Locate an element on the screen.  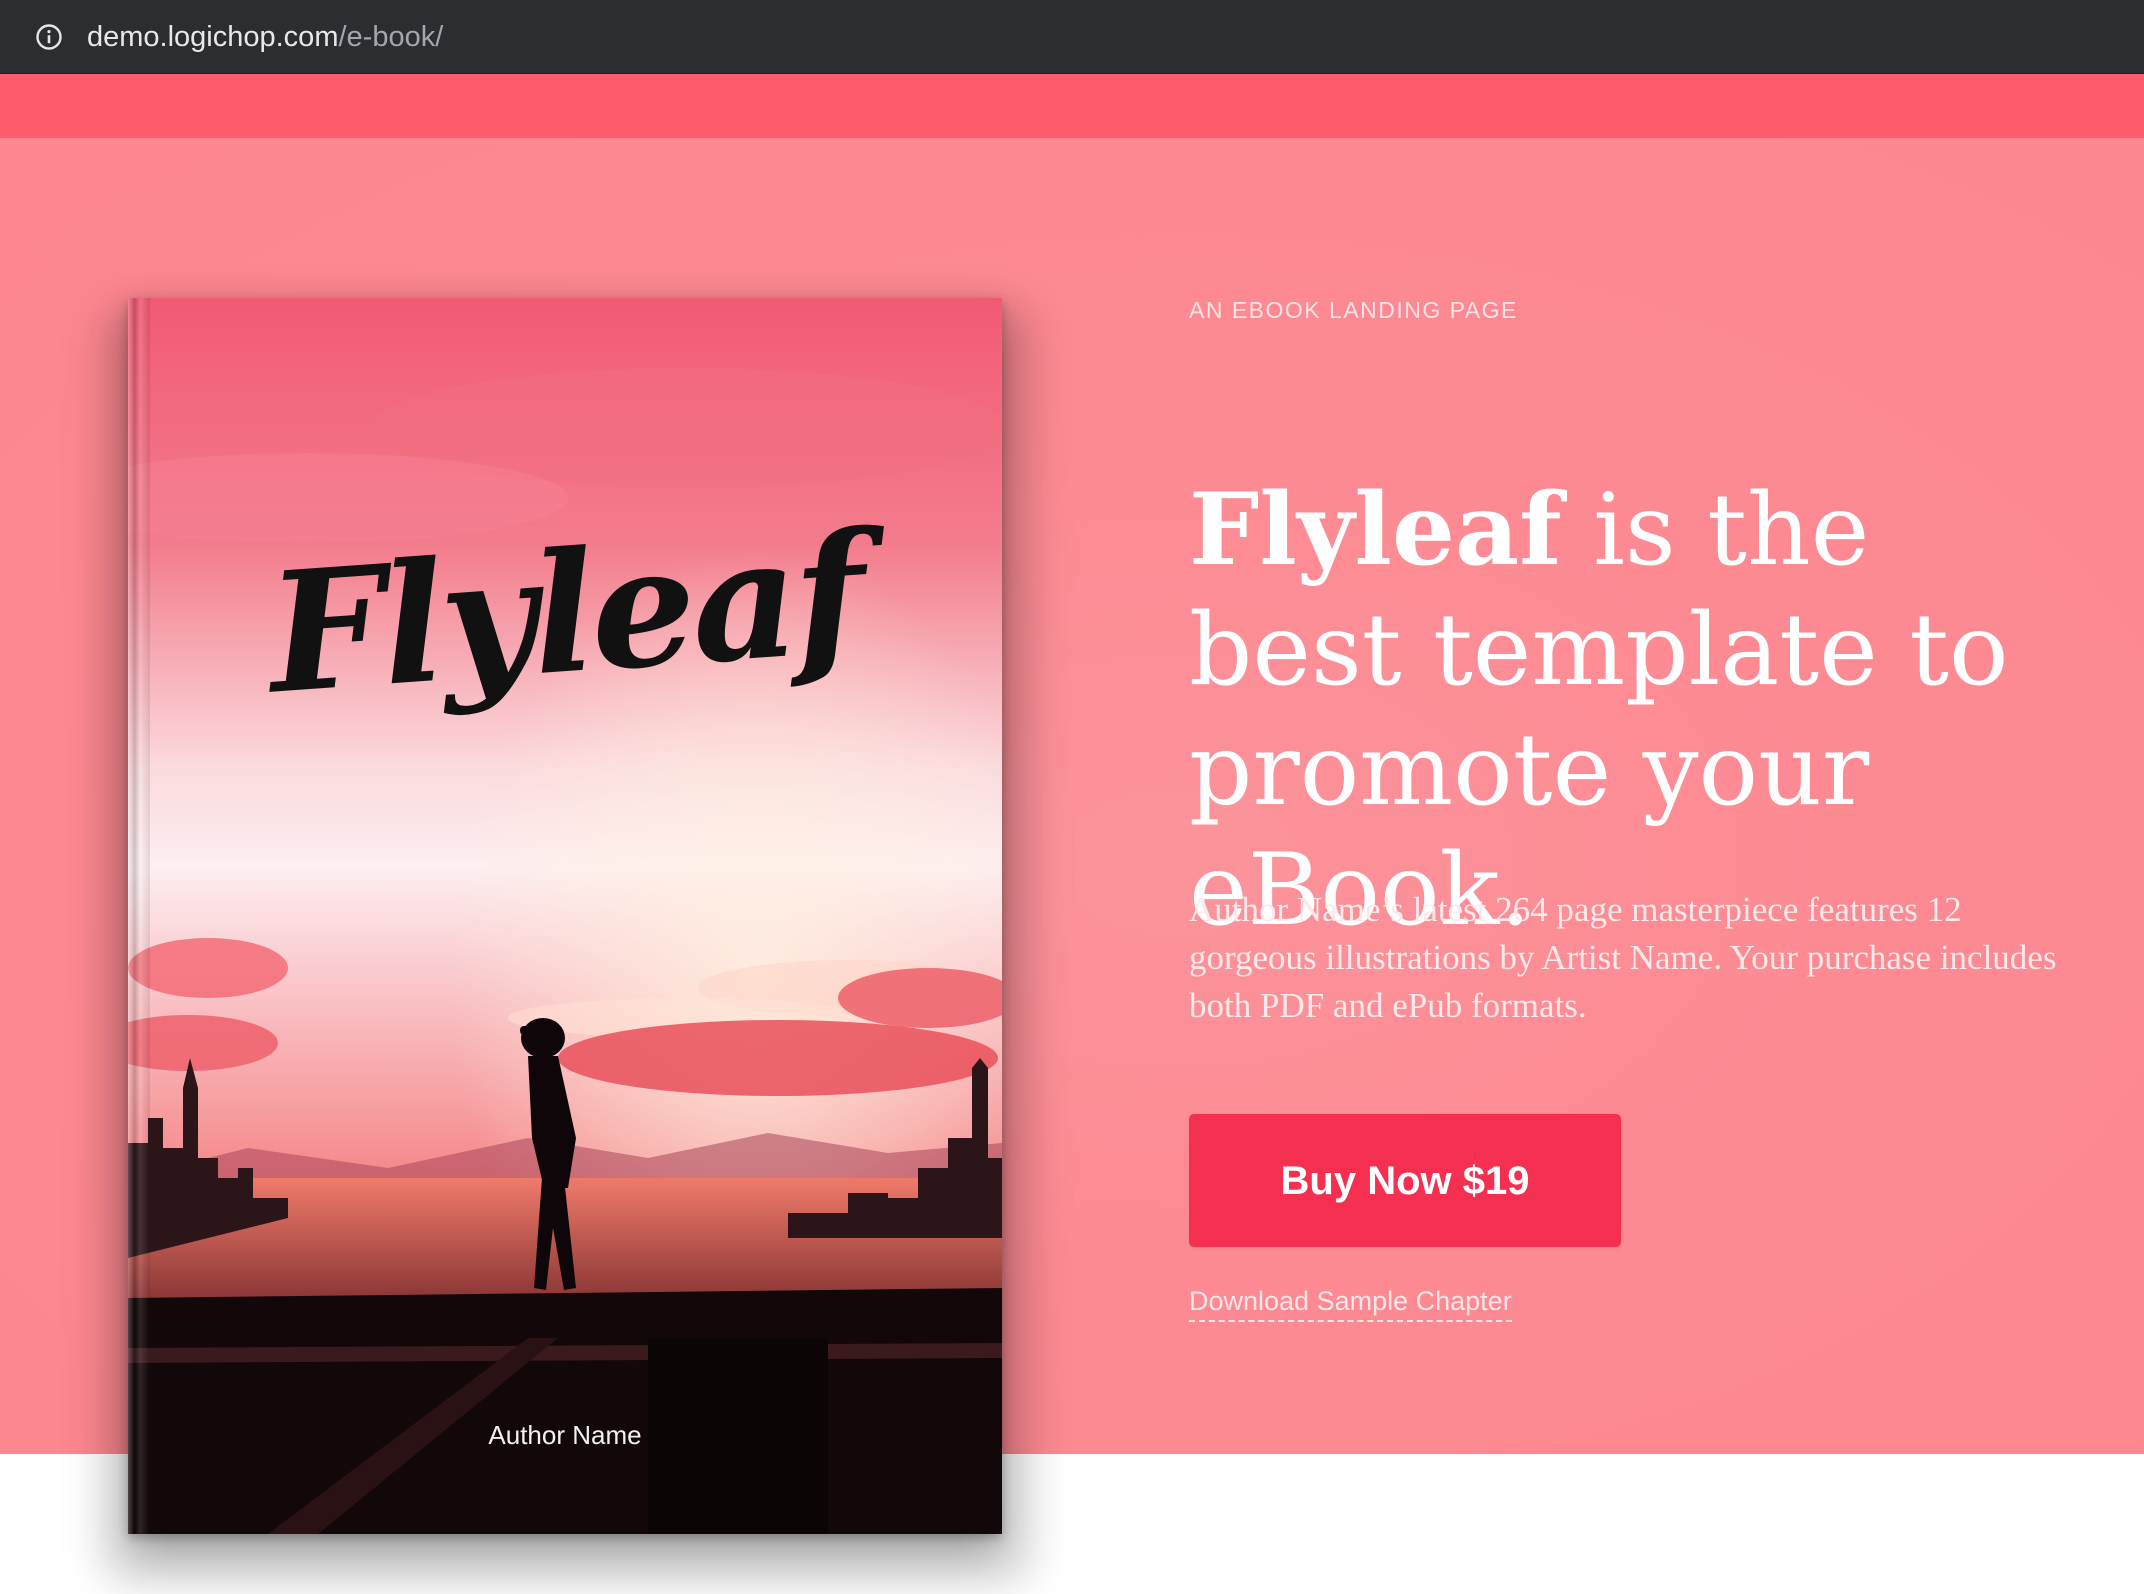
url-field: demo.logichop.com/e-book/ is located at coordinates (265, 37).